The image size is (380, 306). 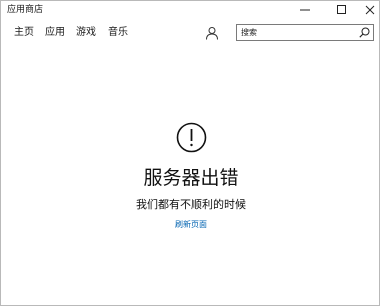 What do you see at coordinates (191, 178) in the screenshot?
I see `error-title: 服务器出错` at bounding box center [191, 178].